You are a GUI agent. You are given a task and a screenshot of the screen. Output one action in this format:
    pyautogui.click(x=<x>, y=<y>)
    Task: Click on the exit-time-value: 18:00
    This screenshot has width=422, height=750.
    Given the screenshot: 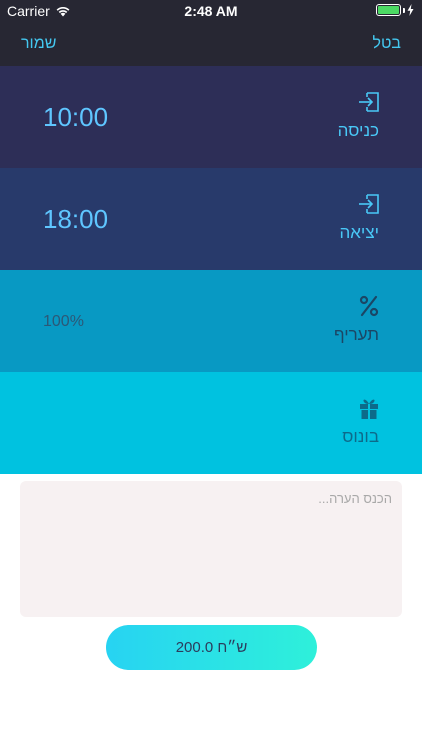 What is the action you would take?
    pyautogui.click(x=76, y=219)
    